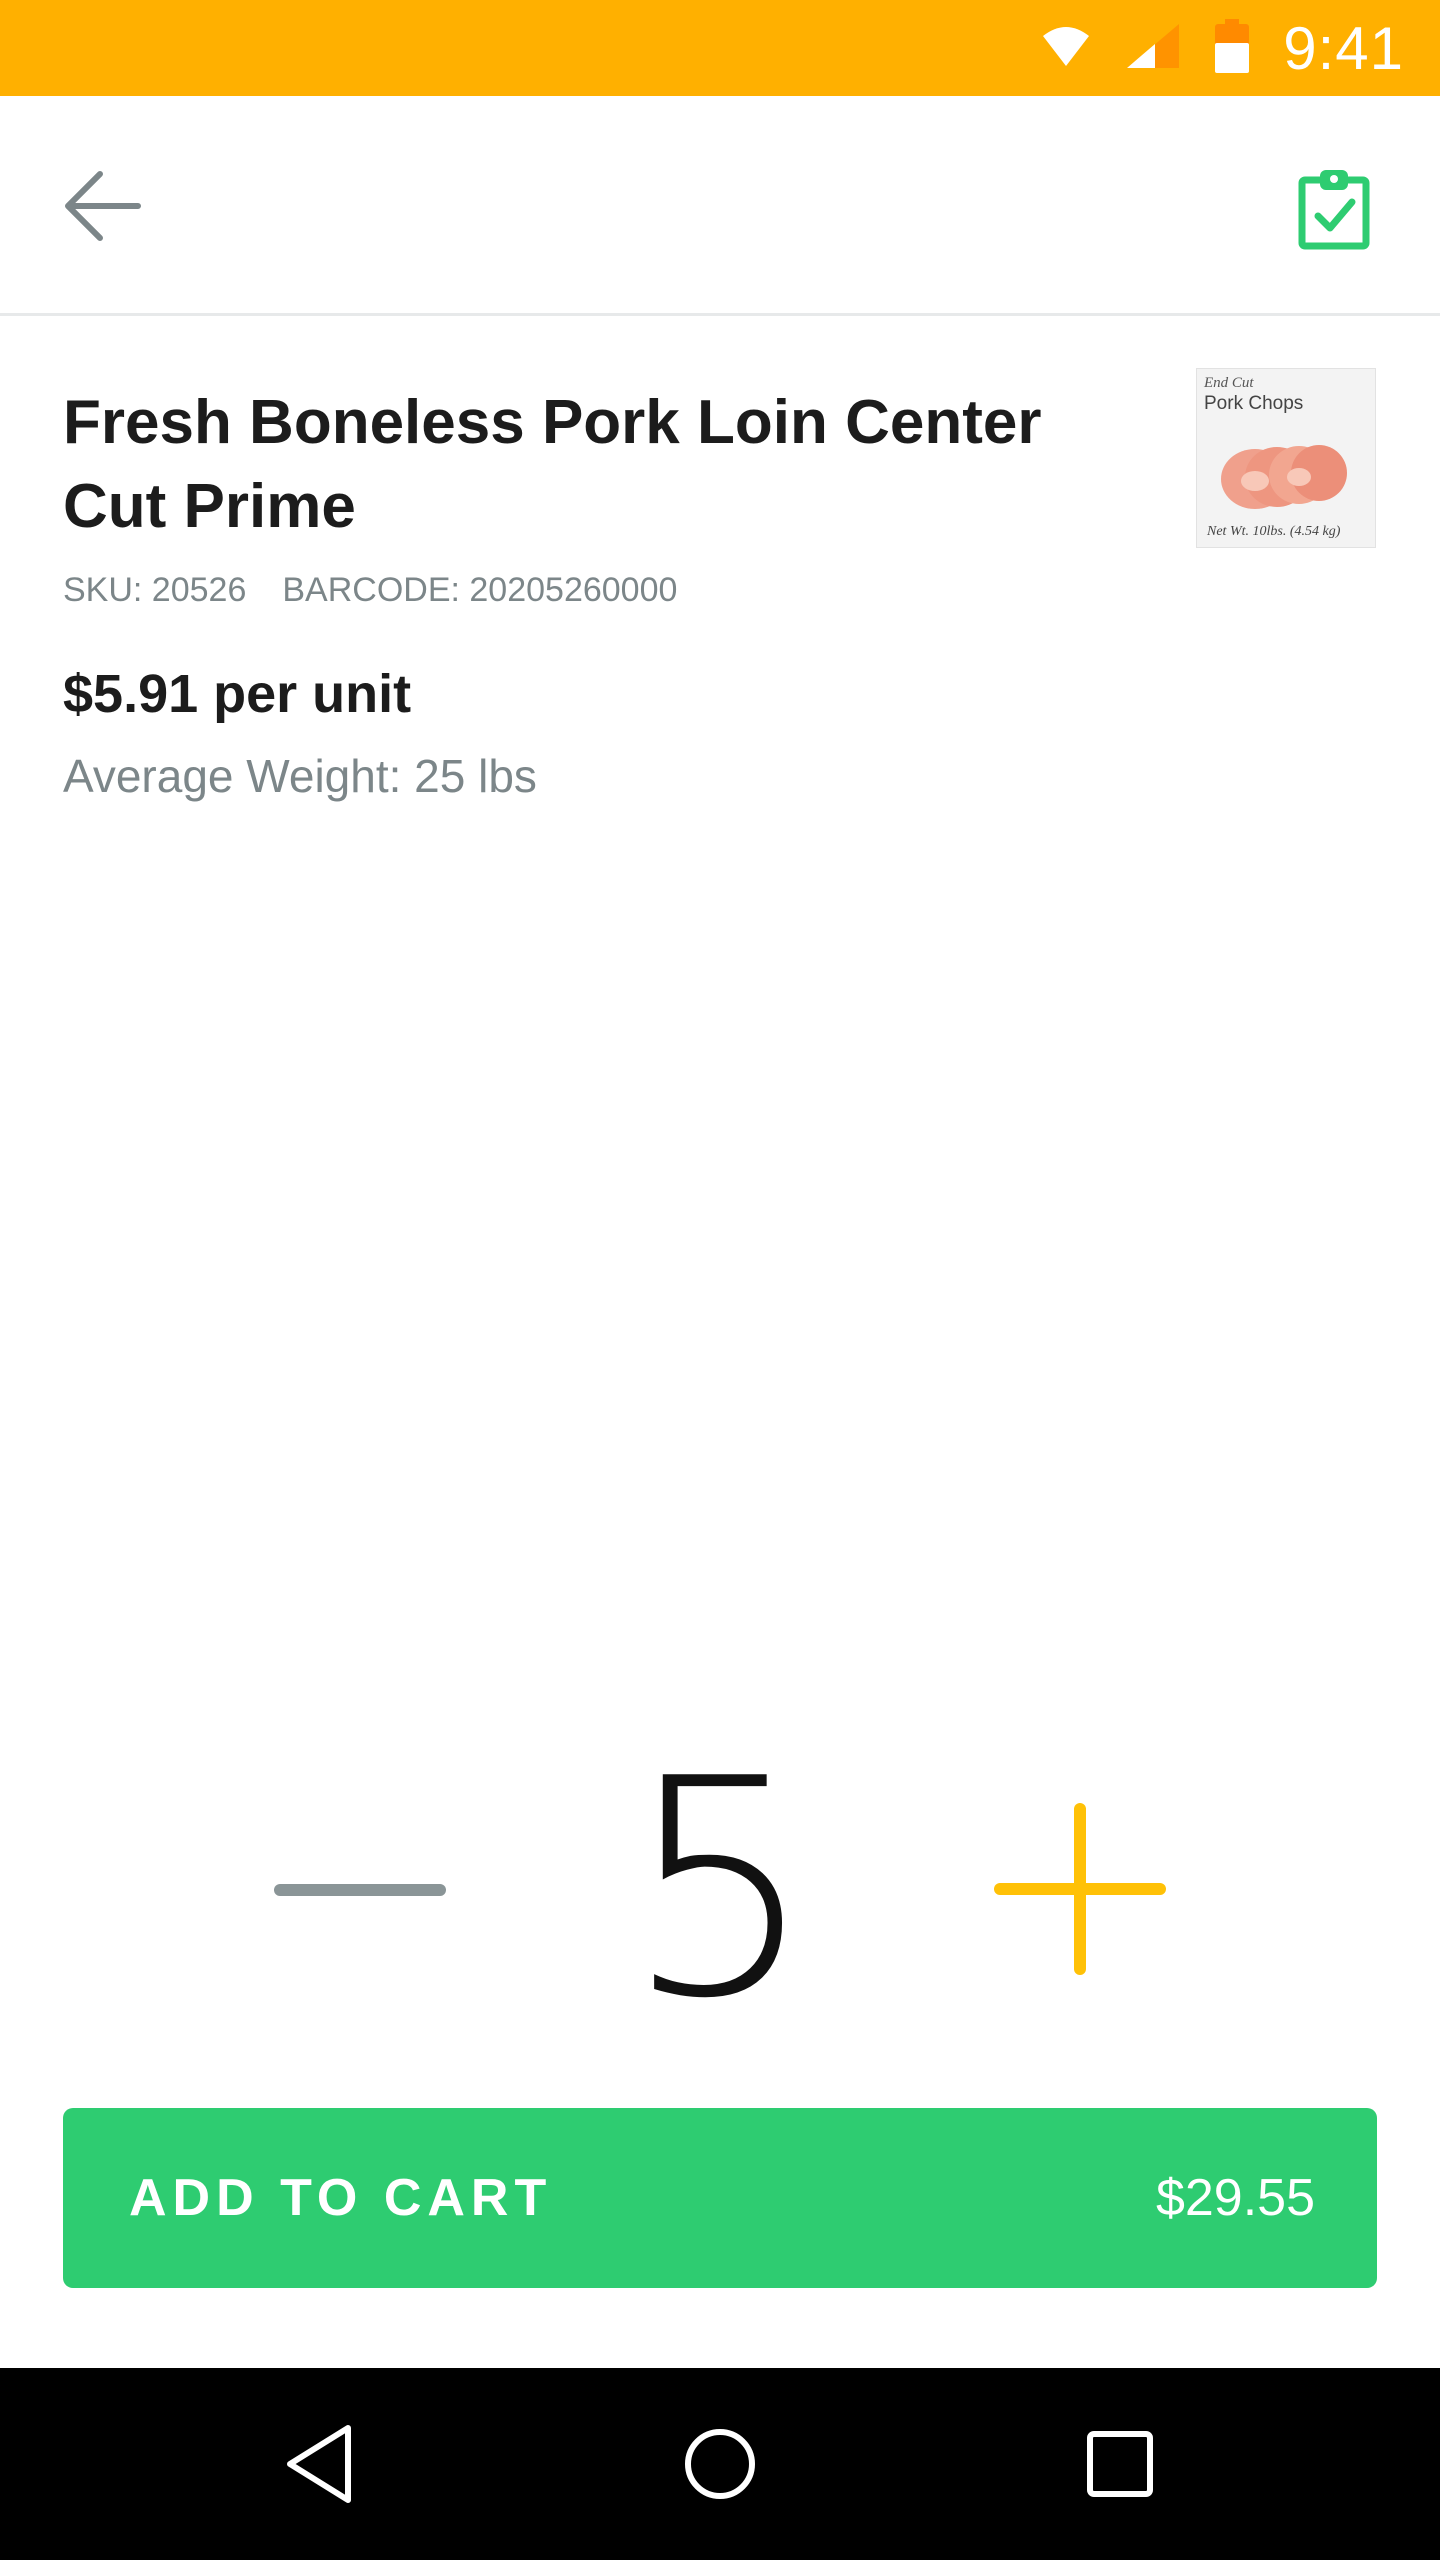  I want to click on battery-icon, so click(1232, 48).